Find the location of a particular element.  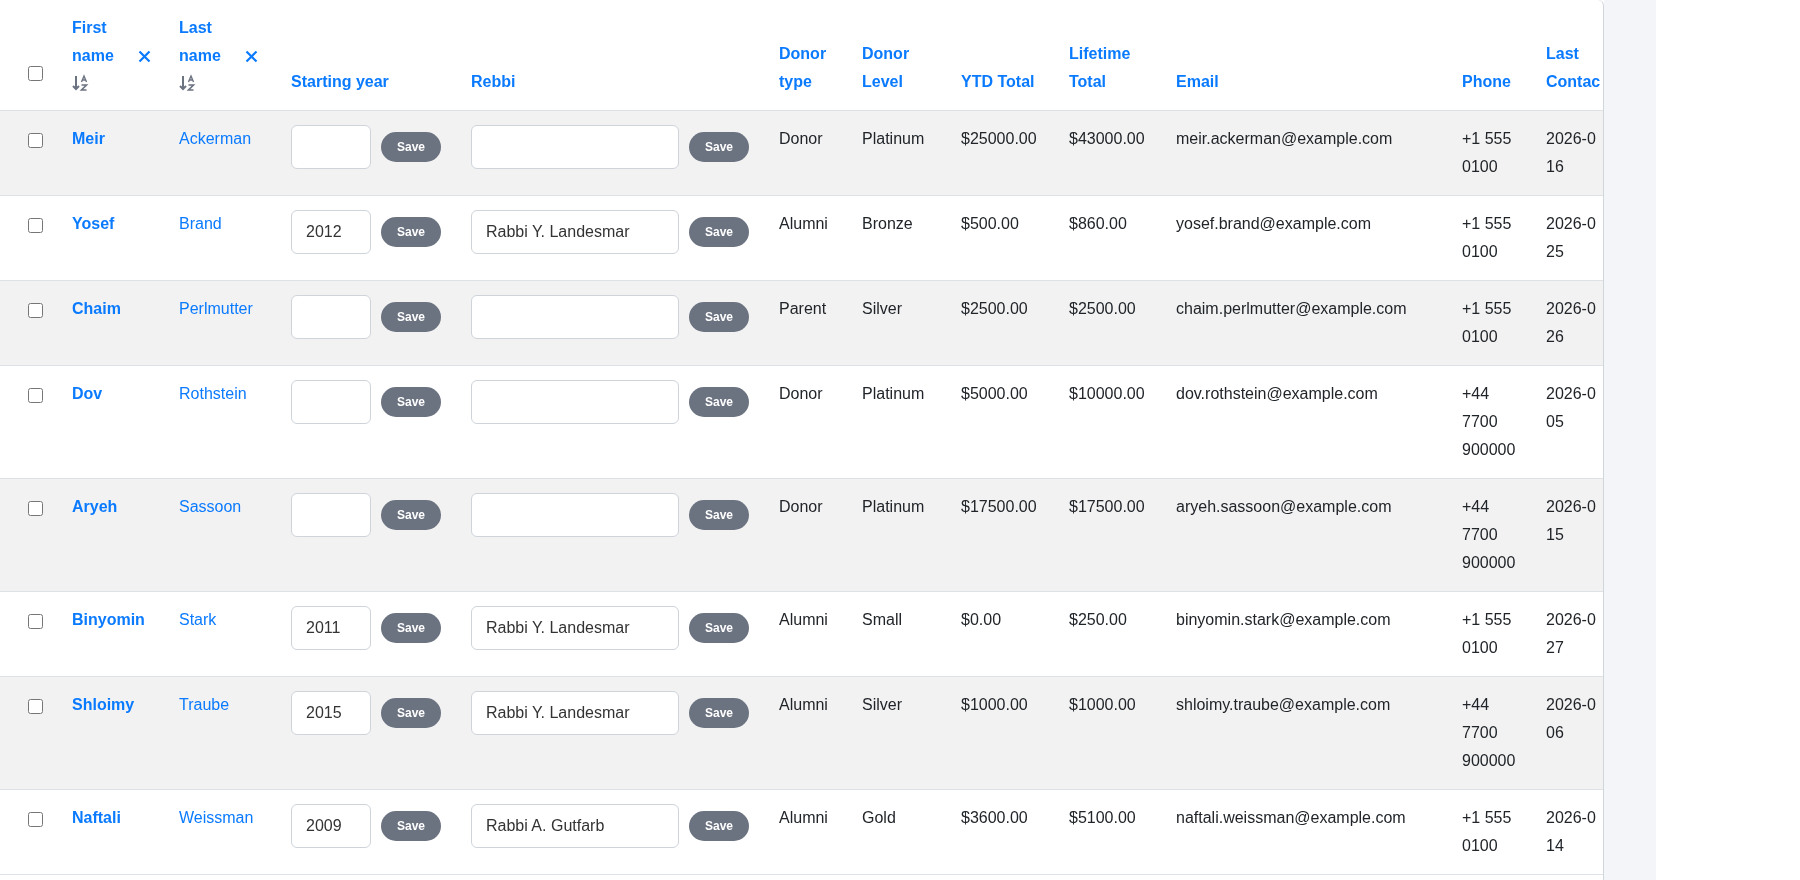

column-header: YTD Total is located at coordinates (1007, 82).